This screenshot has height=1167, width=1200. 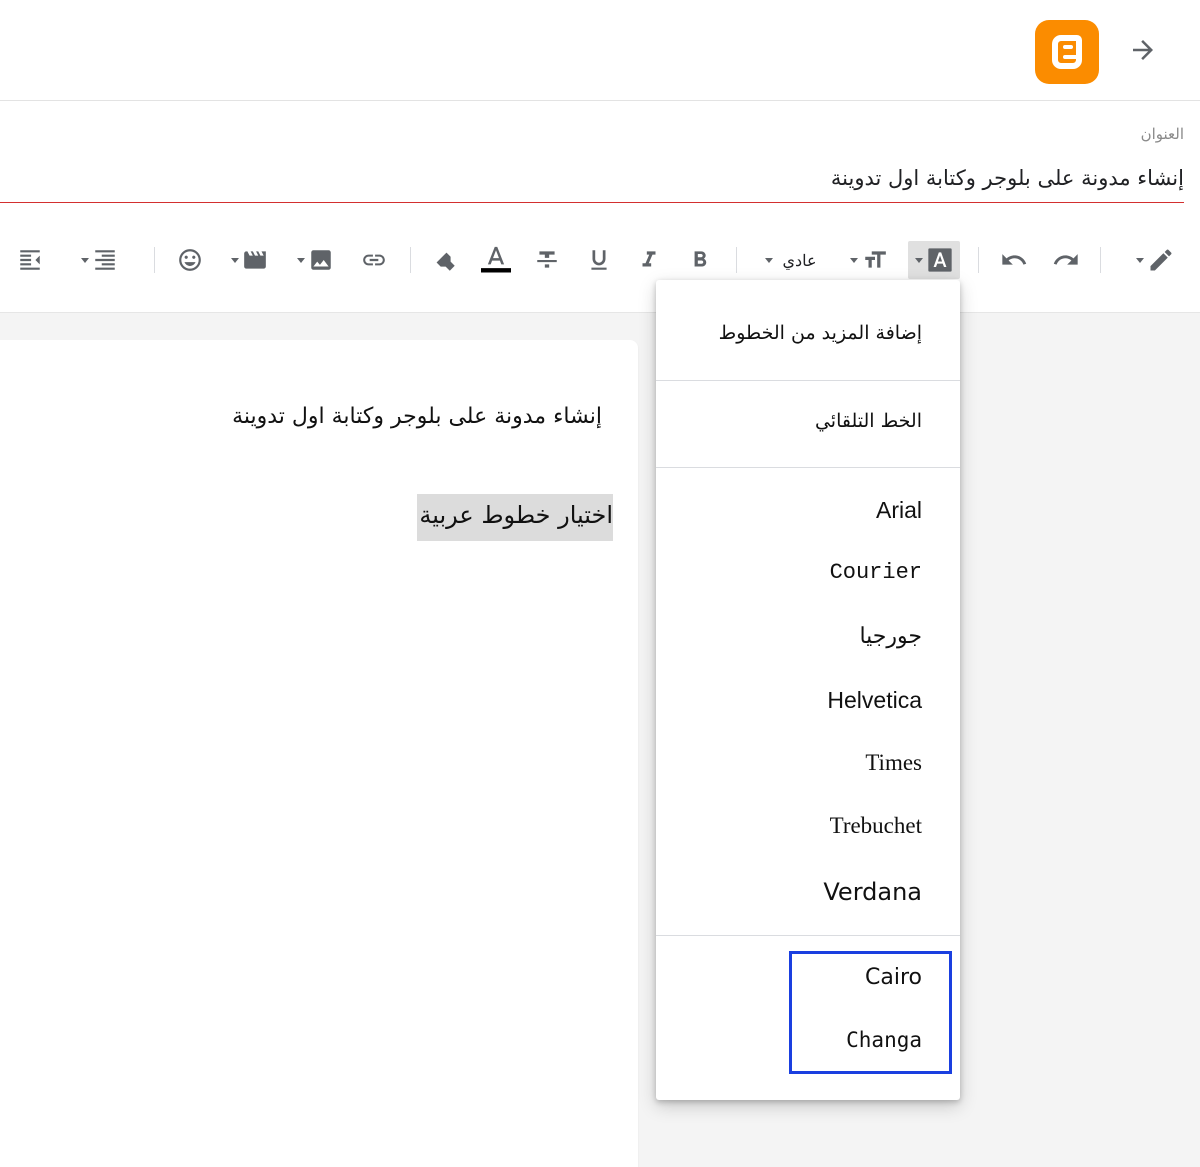 What do you see at coordinates (1161, 260) in the screenshot?
I see `pencil-mode-icon` at bounding box center [1161, 260].